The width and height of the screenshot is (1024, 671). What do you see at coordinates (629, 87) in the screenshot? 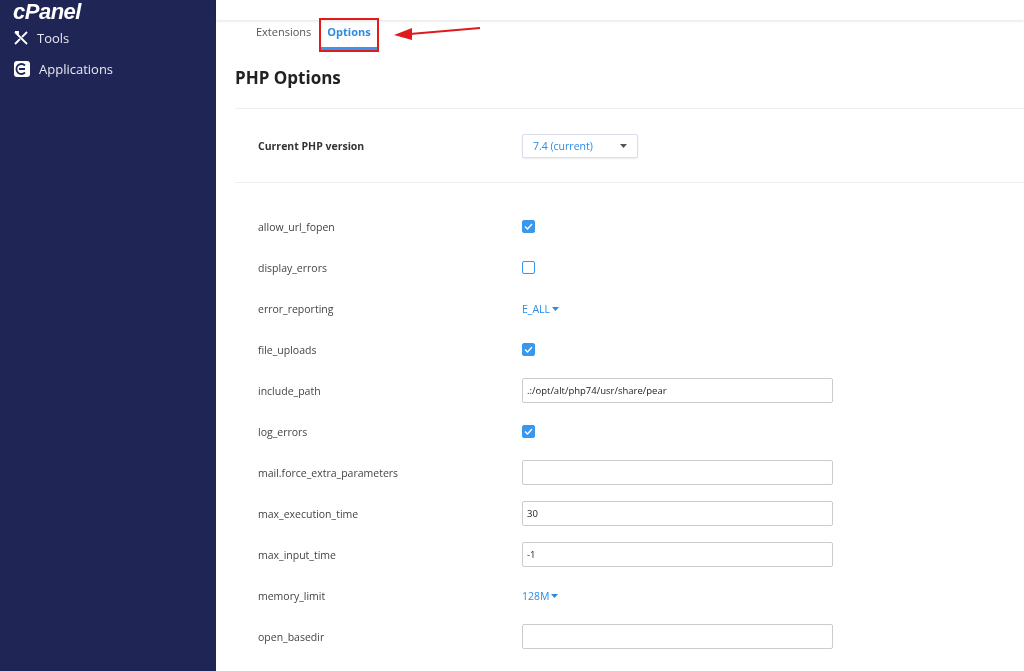
I see `page-heading: PHP Options` at bounding box center [629, 87].